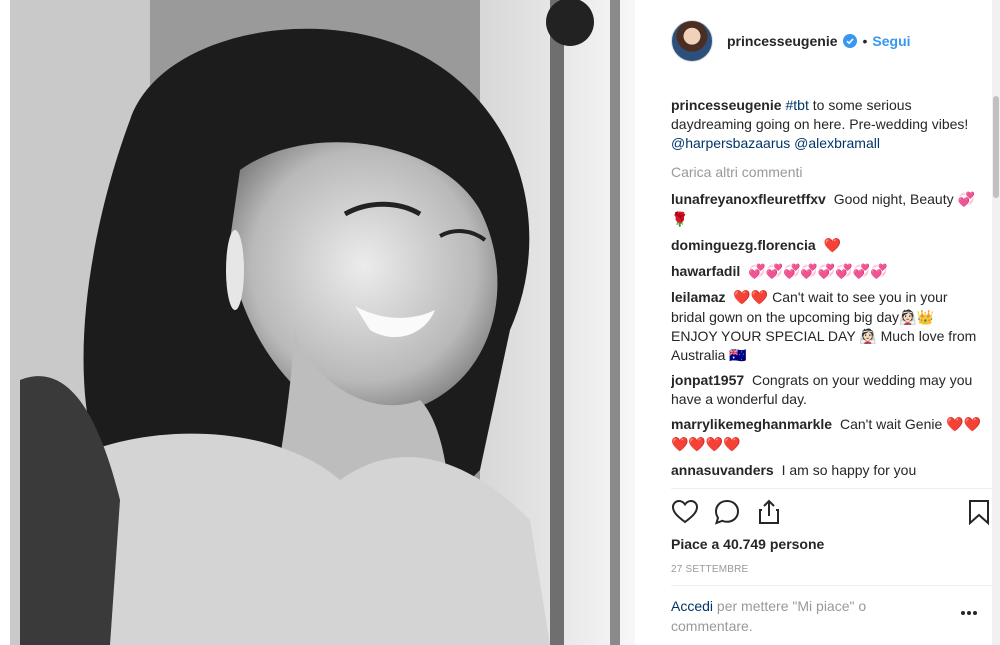 The image size is (1000, 645). I want to click on mention-link: @alexbramall, so click(837, 143).